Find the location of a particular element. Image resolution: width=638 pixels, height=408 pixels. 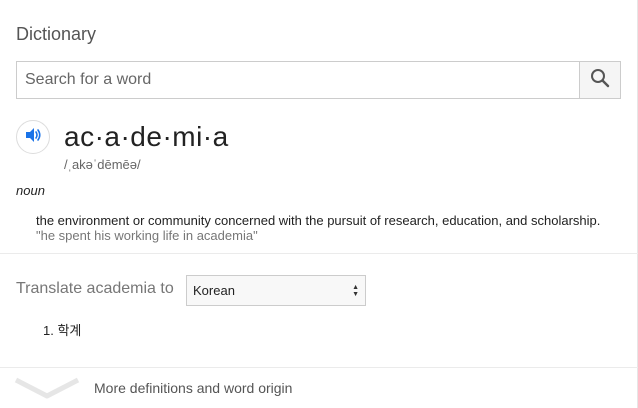

more-definitions-label: More definitions and word origin is located at coordinates (193, 388).